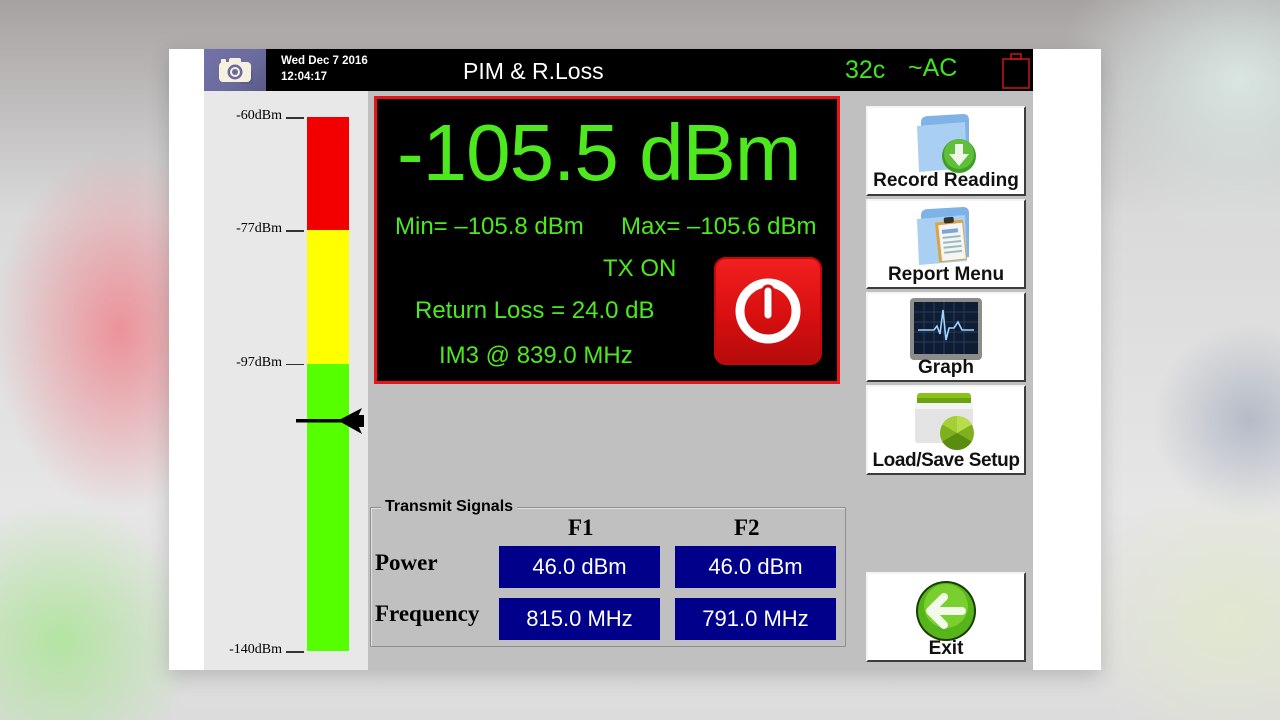  I want to click on temperature-readout: 32c, so click(865, 70).